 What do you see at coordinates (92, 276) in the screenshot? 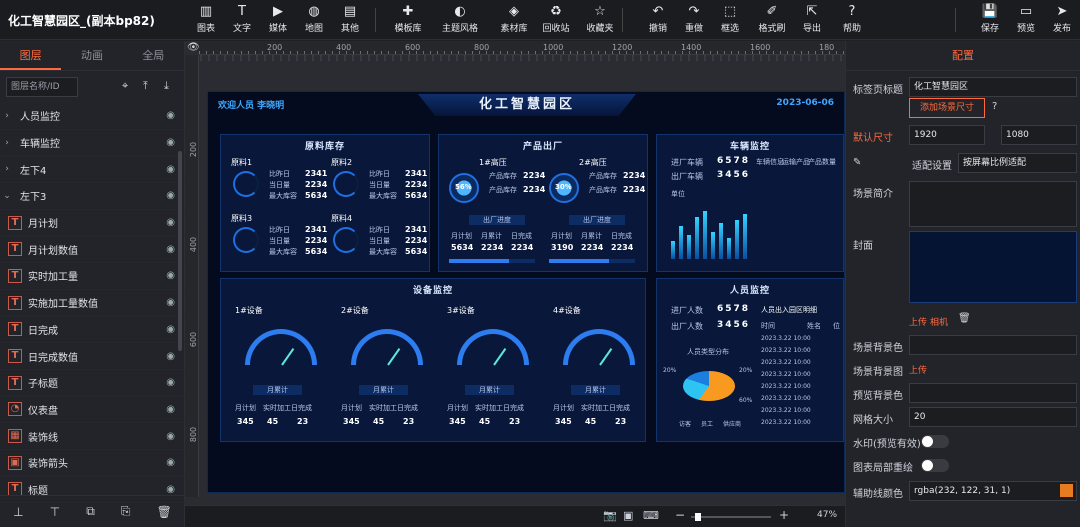
I see `layer-item: T 实时加工量 ◉` at bounding box center [92, 276].